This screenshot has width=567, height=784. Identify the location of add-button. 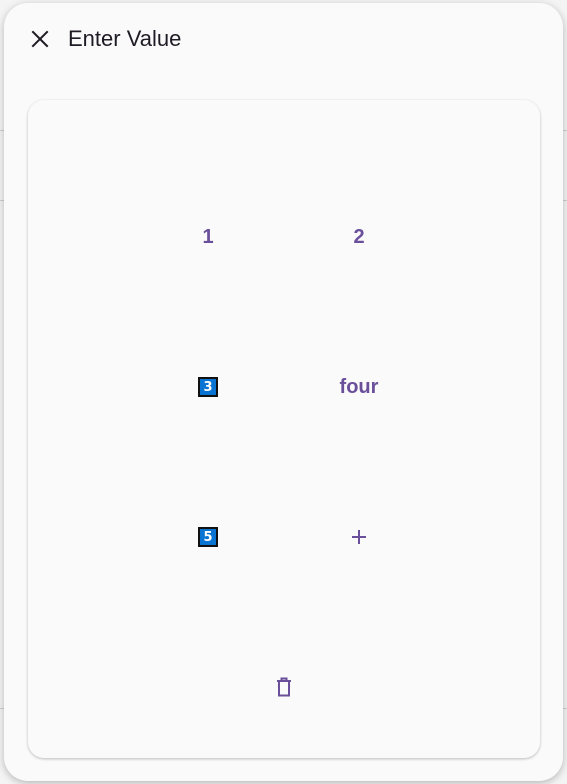
(359, 537).